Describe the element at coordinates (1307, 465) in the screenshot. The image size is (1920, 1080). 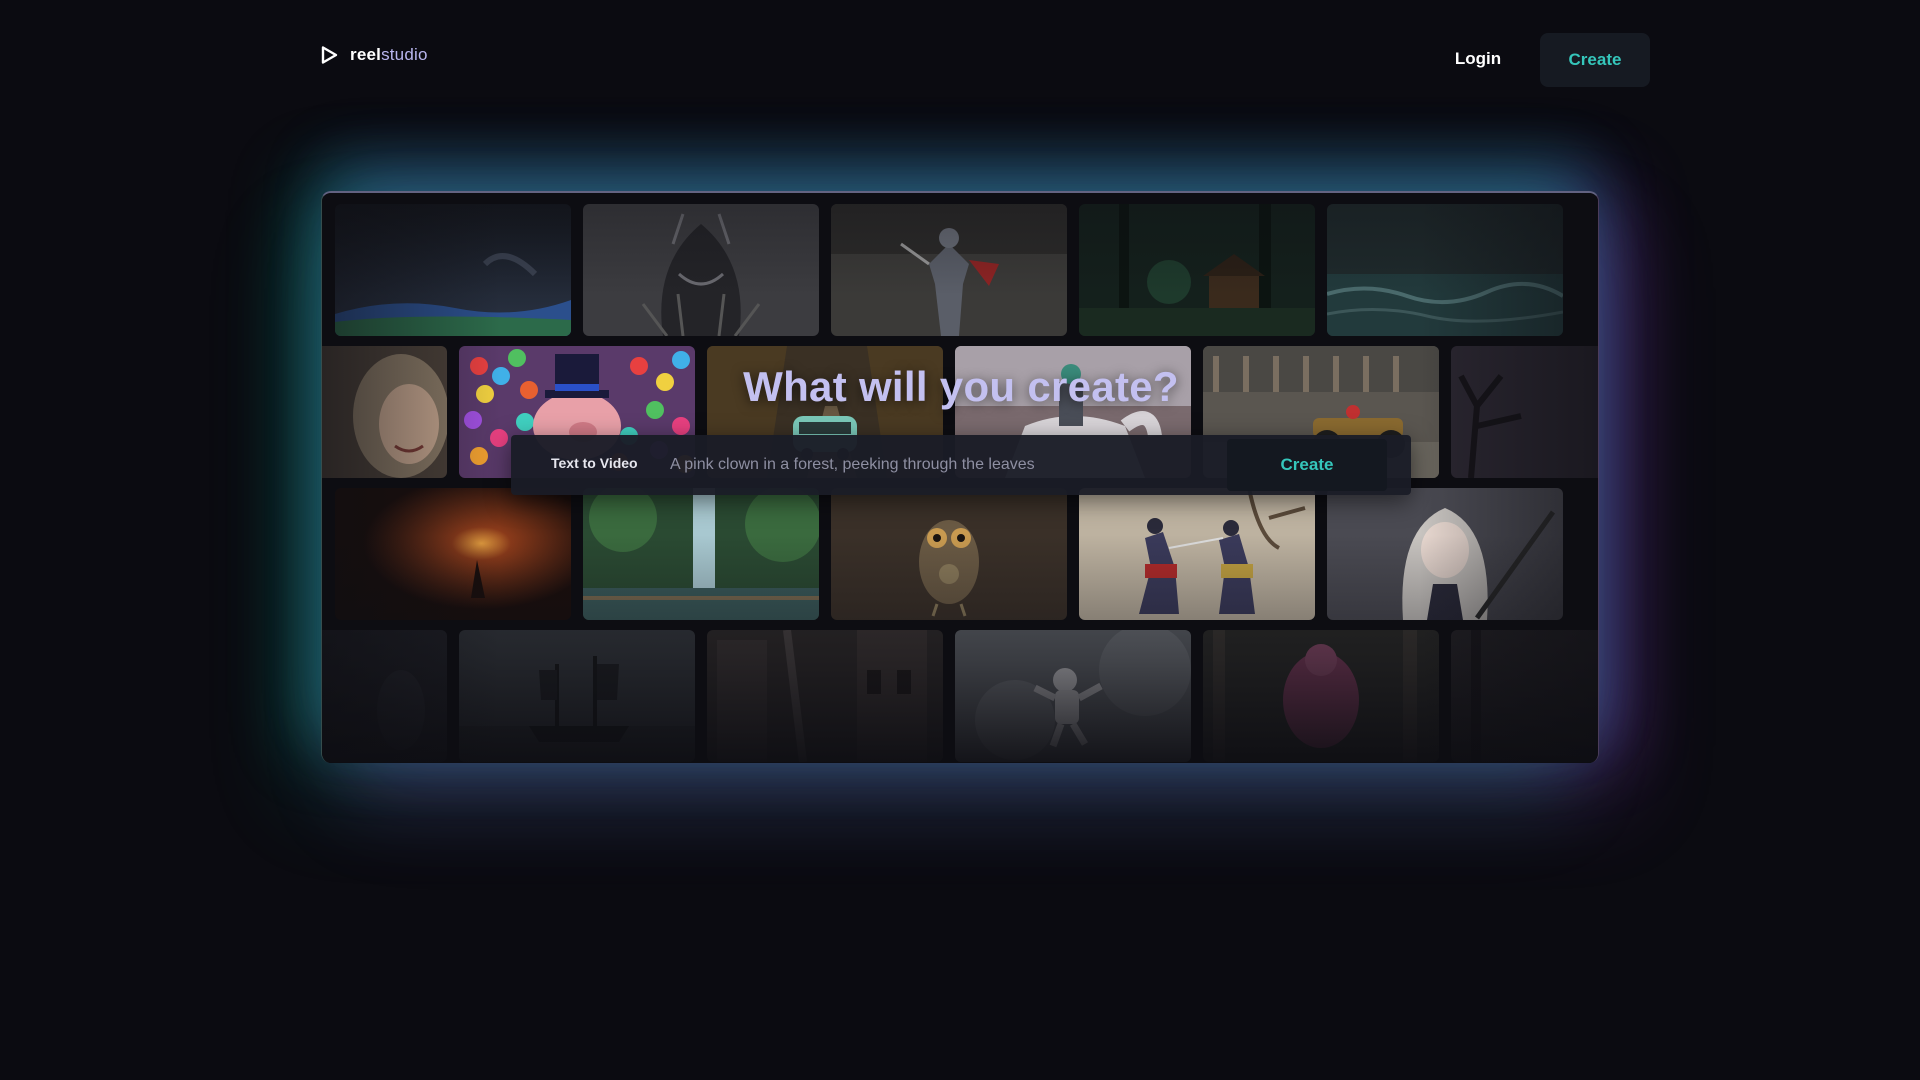
I see `prompt-create-button: Create` at that location.